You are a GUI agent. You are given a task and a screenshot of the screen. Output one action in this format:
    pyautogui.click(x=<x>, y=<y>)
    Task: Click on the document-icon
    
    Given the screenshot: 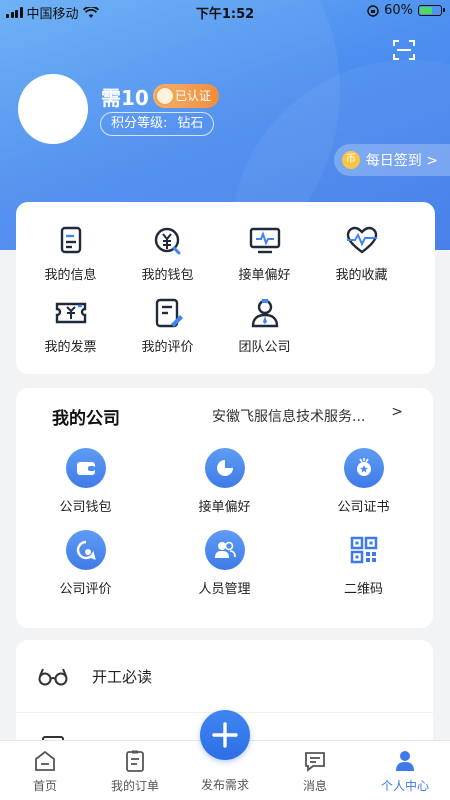 What is the action you would take?
    pyautogui.click(x=70, y=240)
    